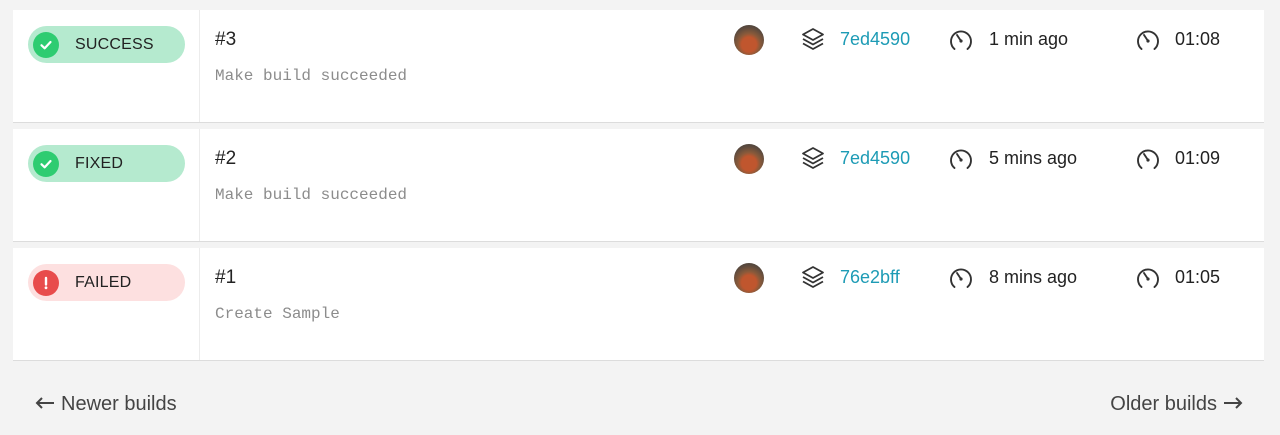 The height and width of the screenshot is (435, 1280). What do you see at coordinates (870, 277) in the screenshot?
I see `commit-sha-link: 76e2bff` at bounding box center [870, 277].